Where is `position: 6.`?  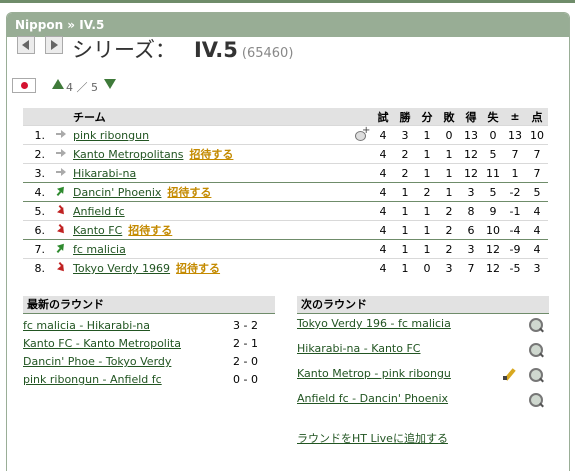
position: 6. is located at coordinates (37, 230).